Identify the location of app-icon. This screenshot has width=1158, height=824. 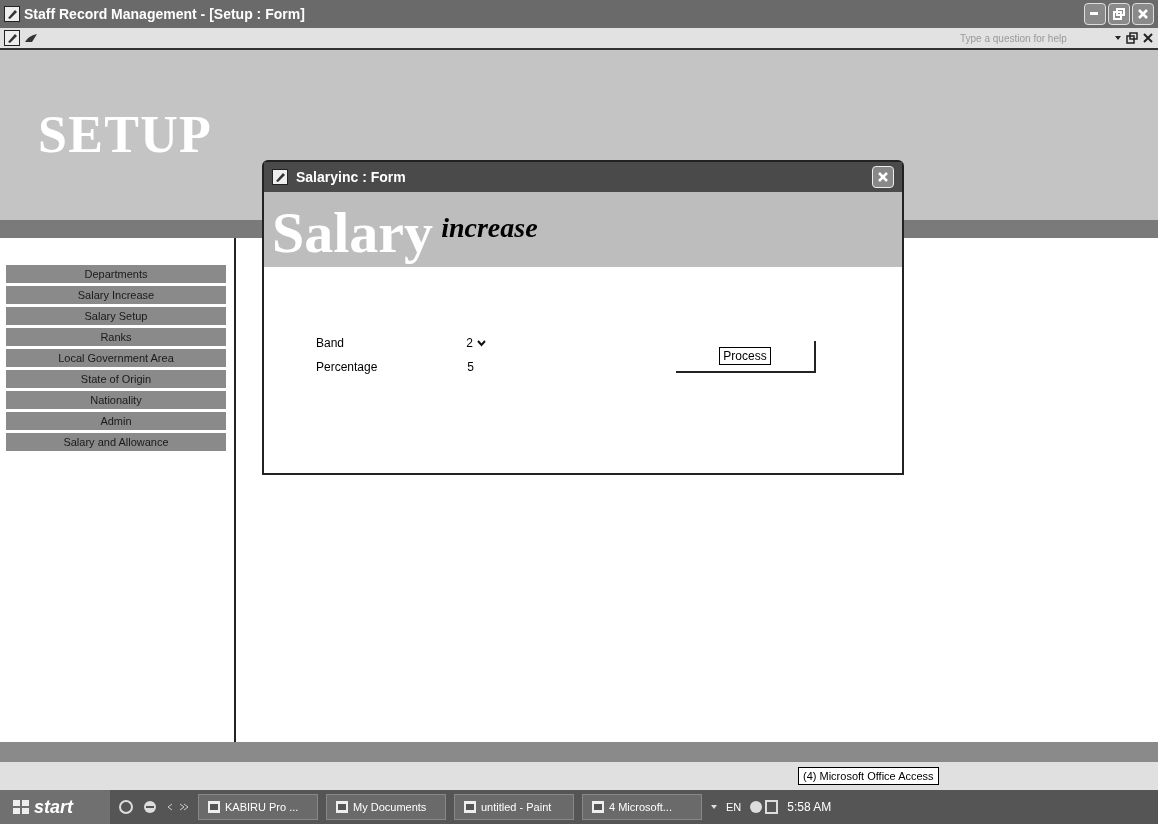
(12, 14).